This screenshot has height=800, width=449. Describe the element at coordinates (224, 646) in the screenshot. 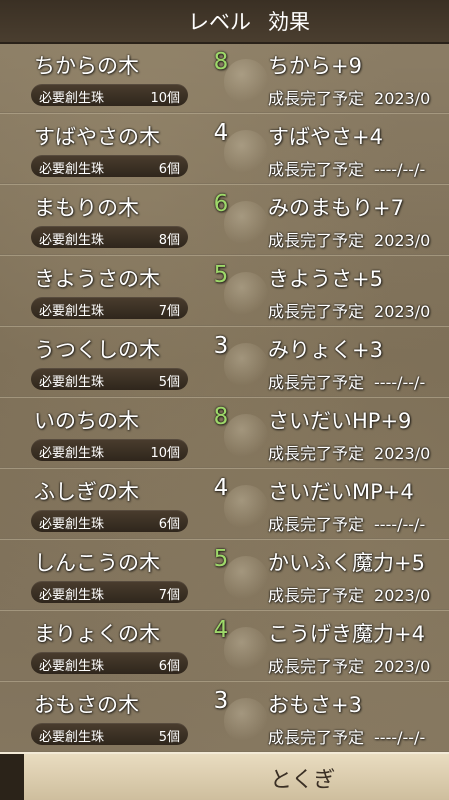

I see `tree-row: まりょくの木 4 必要創生珠 6個 こうげき魔力+4 成長完了予定 2023/0` at that location.